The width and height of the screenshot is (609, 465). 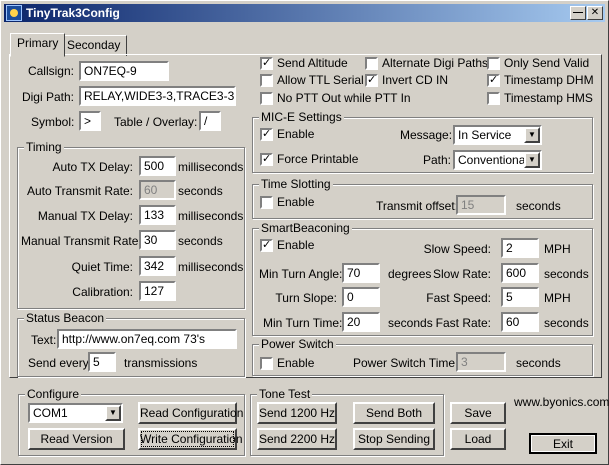 I want to click on transmit-offset-label: Transmit offset:, so click(x=417, y=206).